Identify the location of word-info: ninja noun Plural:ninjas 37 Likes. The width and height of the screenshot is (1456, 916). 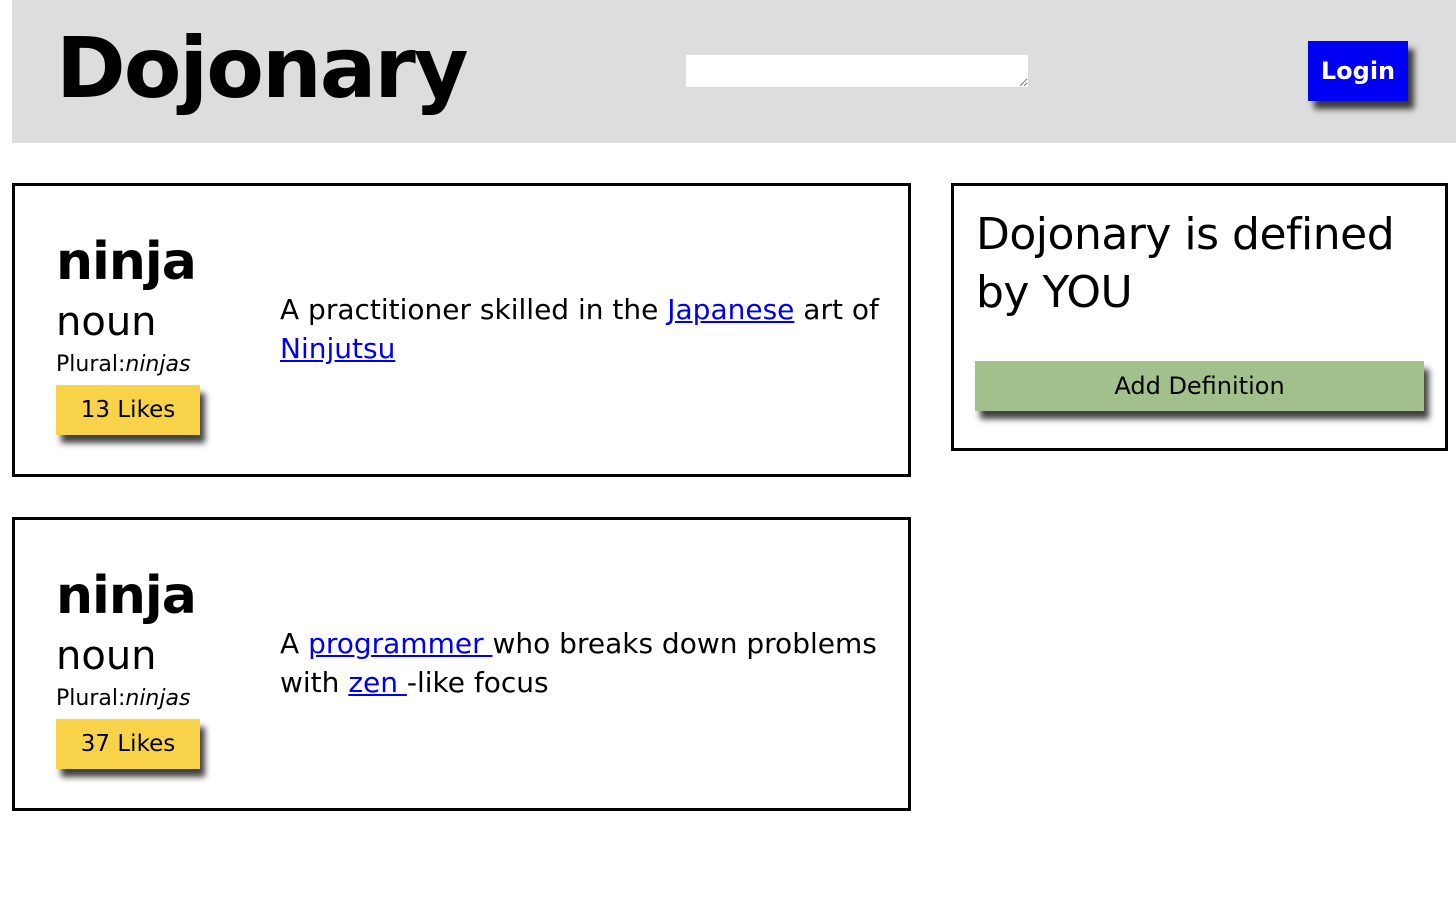
(156, 664).